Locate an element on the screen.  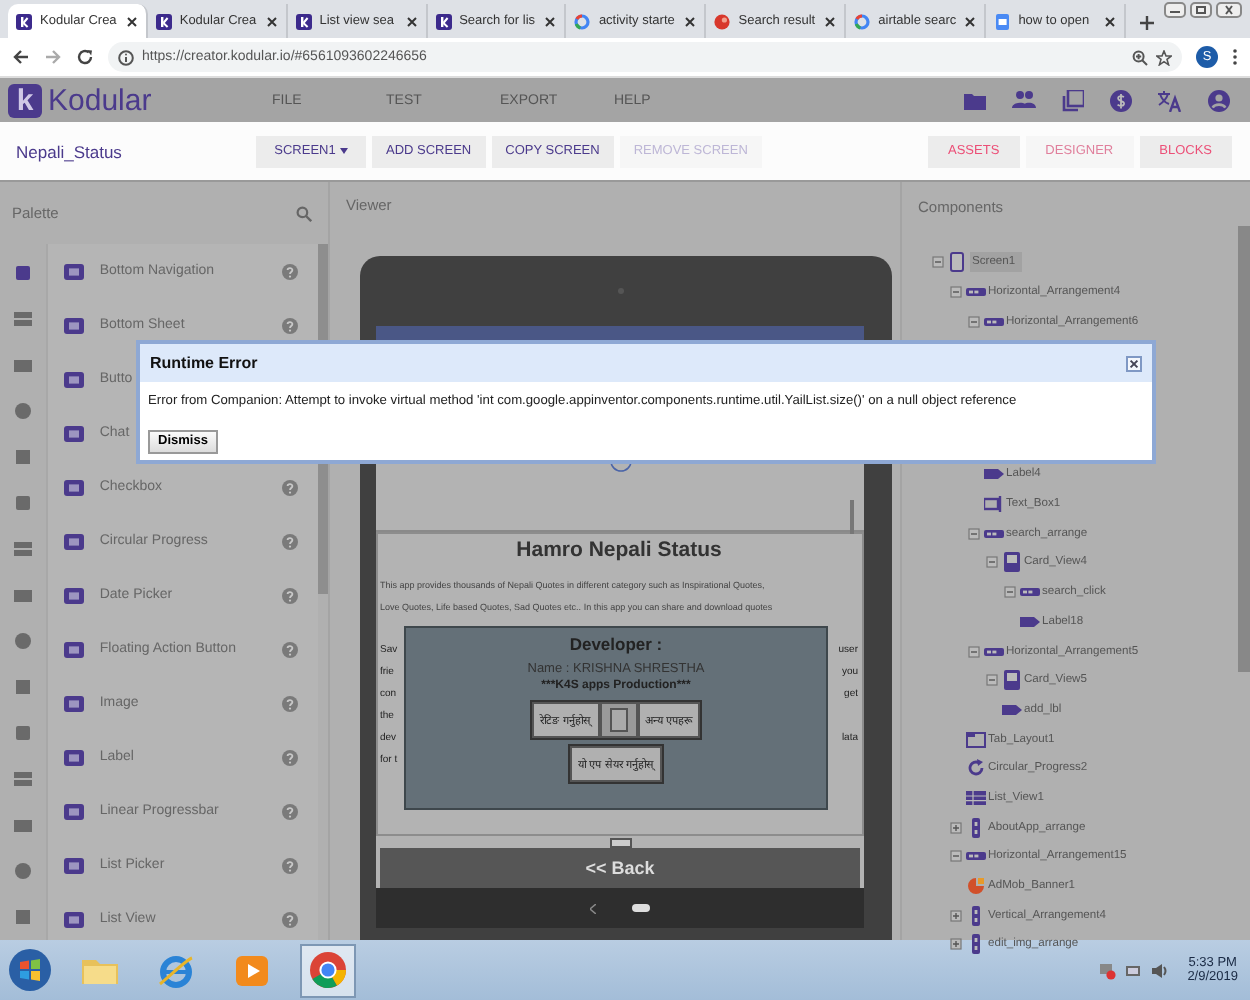
project-name: Nepali_Status is located at coordinates (70, 151).